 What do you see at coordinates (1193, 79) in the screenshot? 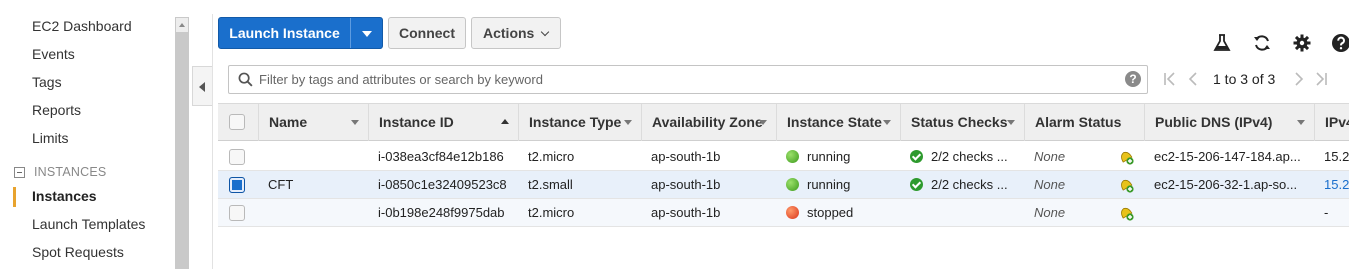
I see `prev-page-icon` at bounding box center [1193, 79].